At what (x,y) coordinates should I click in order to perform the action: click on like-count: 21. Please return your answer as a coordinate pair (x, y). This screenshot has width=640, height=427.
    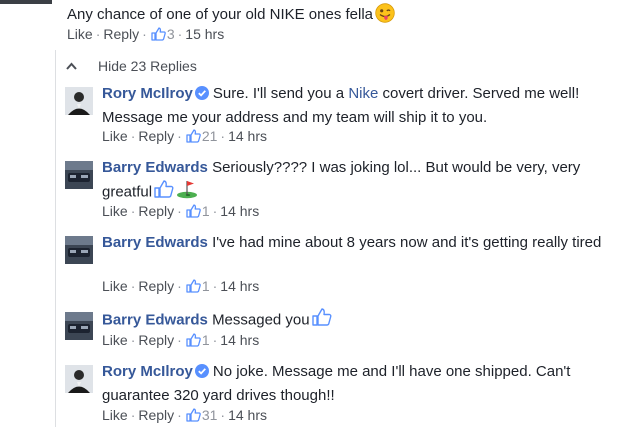
    Looking at the image, I should click on (210, 136).